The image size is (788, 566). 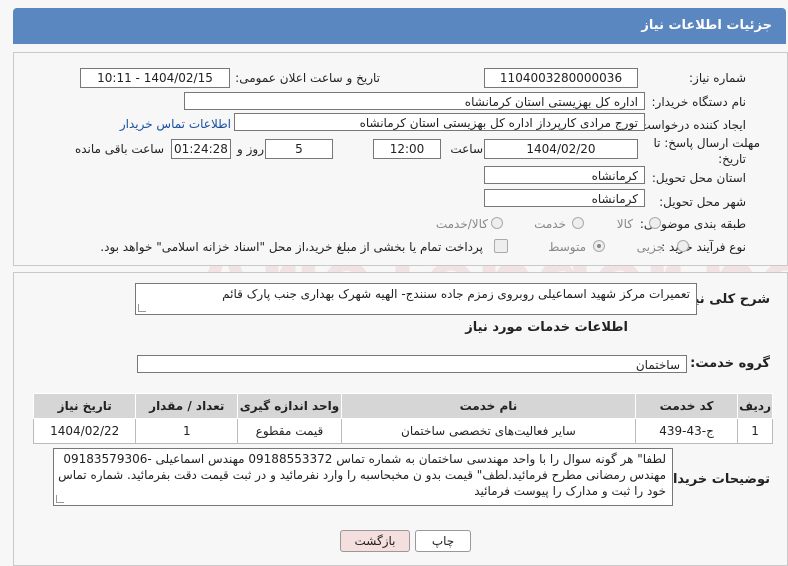 What do you see at coordinates (299, 149) in the screenshot?
I see `days-field: 5` at bounding box center [299, 149].